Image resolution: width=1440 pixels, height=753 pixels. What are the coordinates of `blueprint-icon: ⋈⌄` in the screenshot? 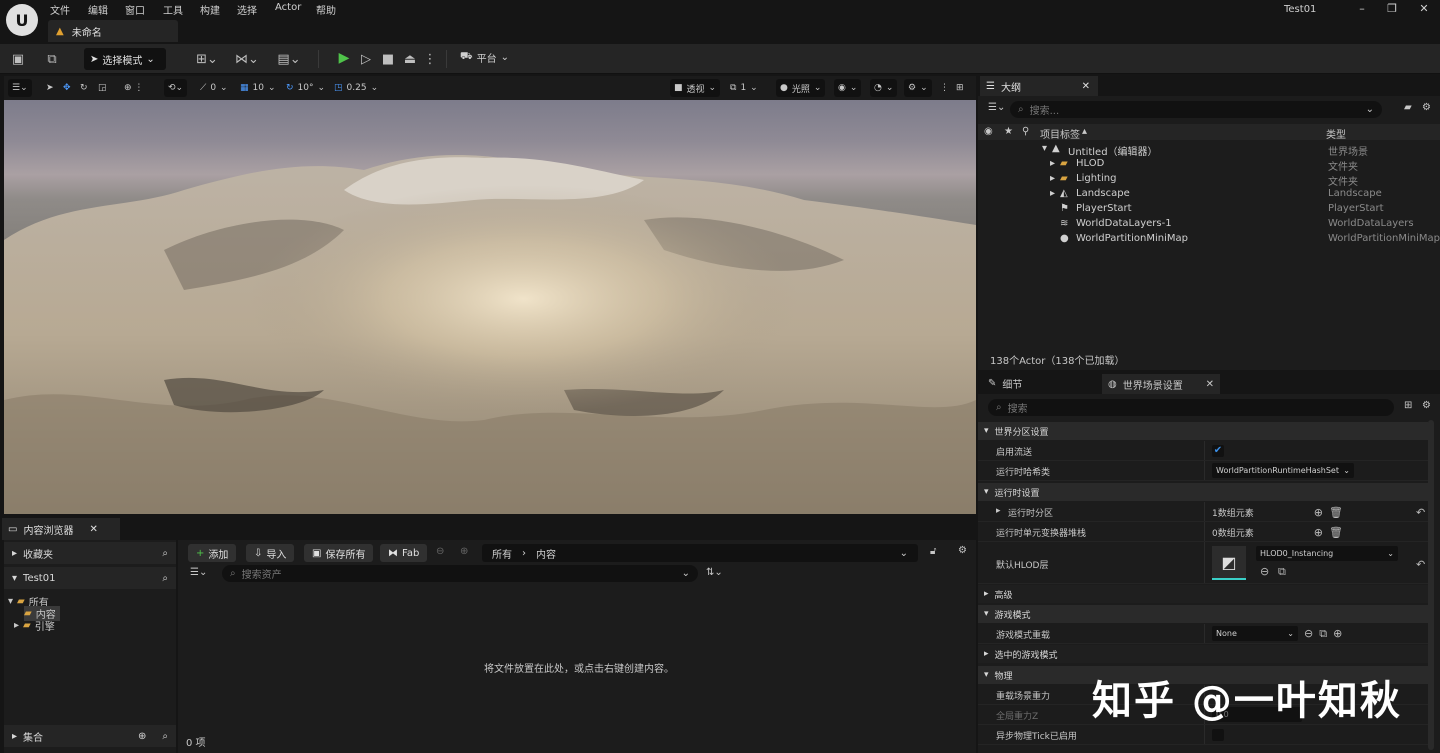 It's located at (247, 59).